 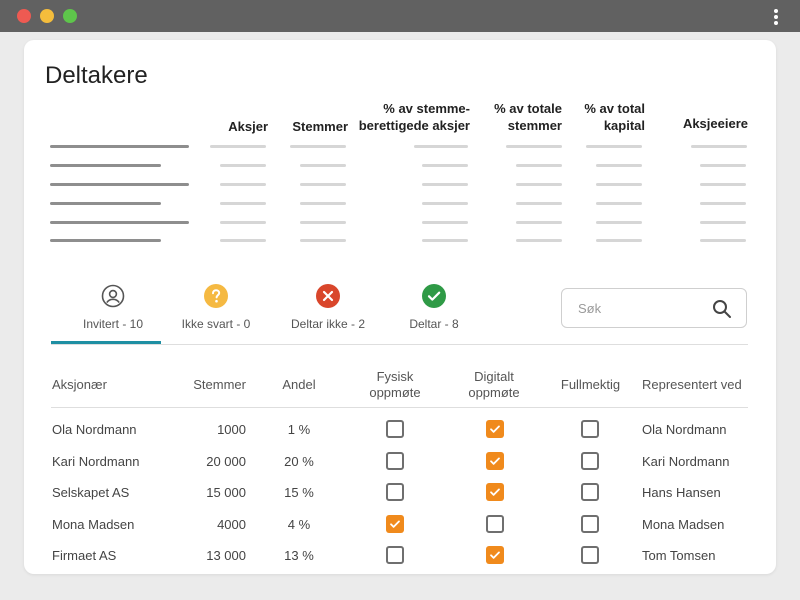 I want to click on table-row: Firmaet AS 13 000 13 % Tom Tomsen, so click(x=400, y=555).